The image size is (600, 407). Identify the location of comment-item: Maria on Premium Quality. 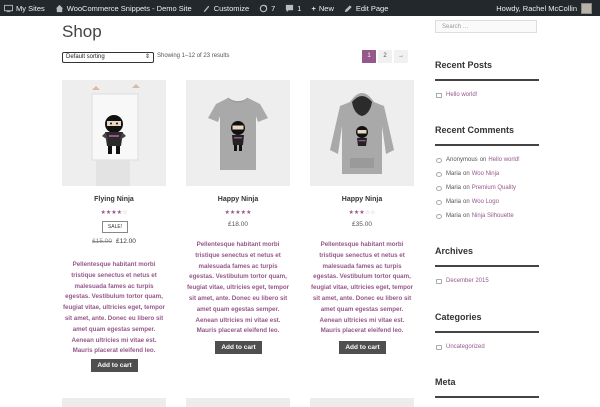
(476, 188).